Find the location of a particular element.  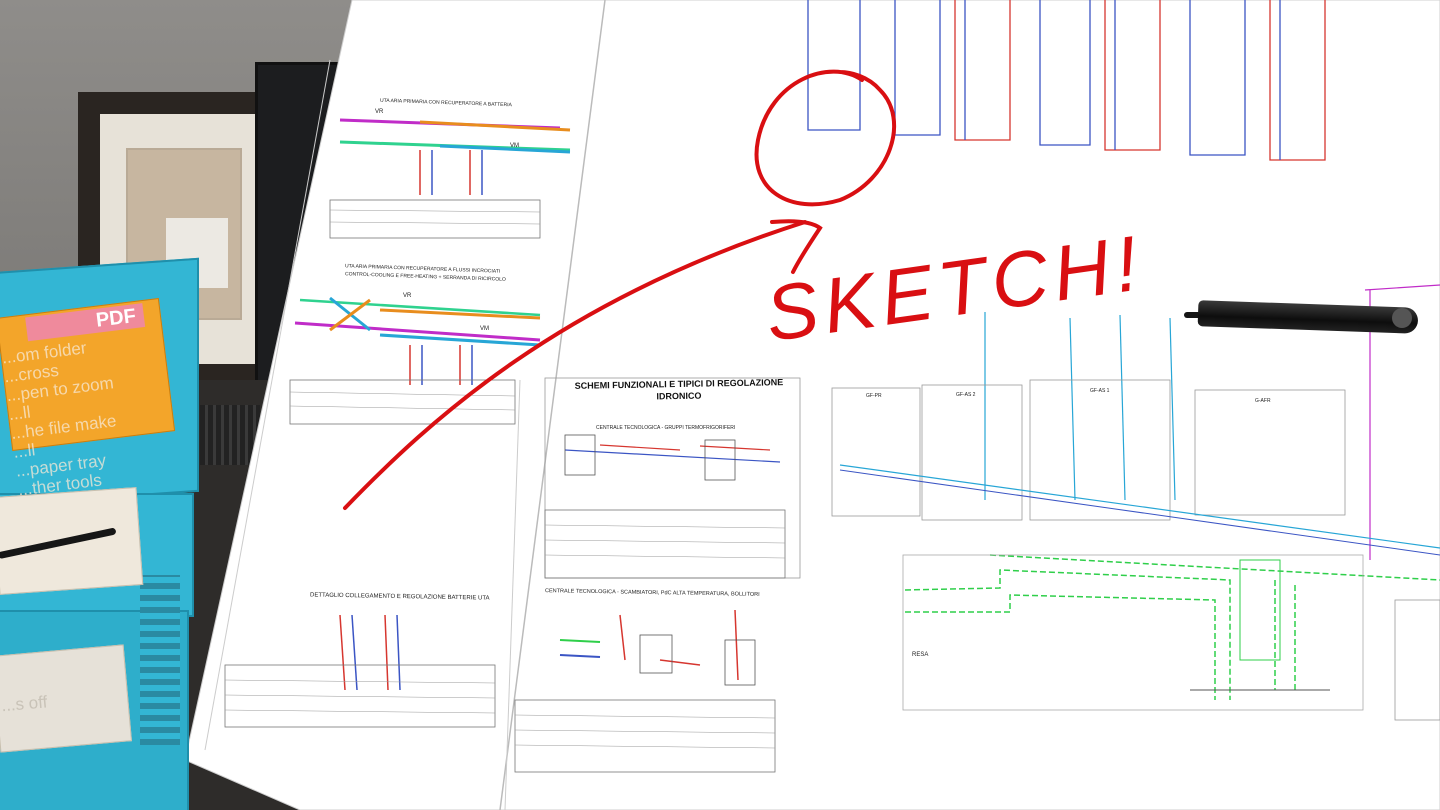

pen-icon is located at coordinates (58, 543).